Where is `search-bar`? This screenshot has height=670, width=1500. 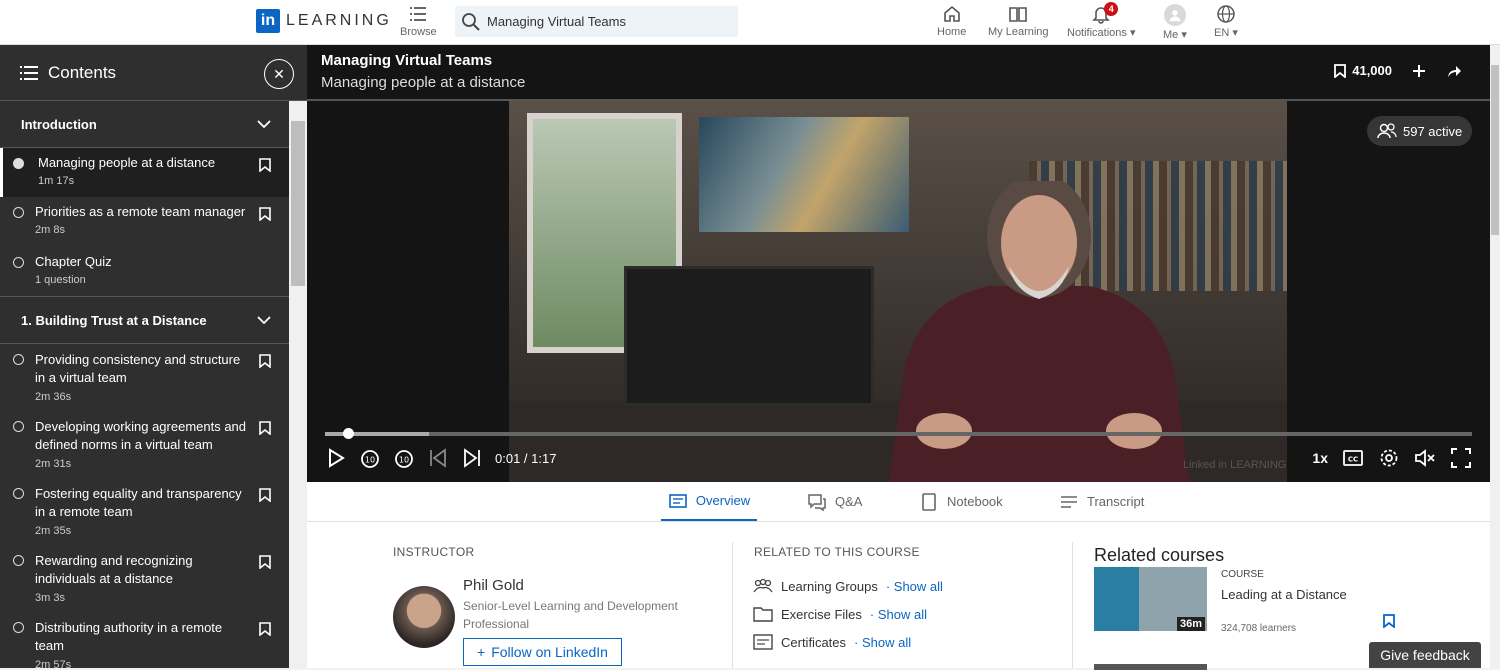
search-bar is located at coordinates (596, 21).